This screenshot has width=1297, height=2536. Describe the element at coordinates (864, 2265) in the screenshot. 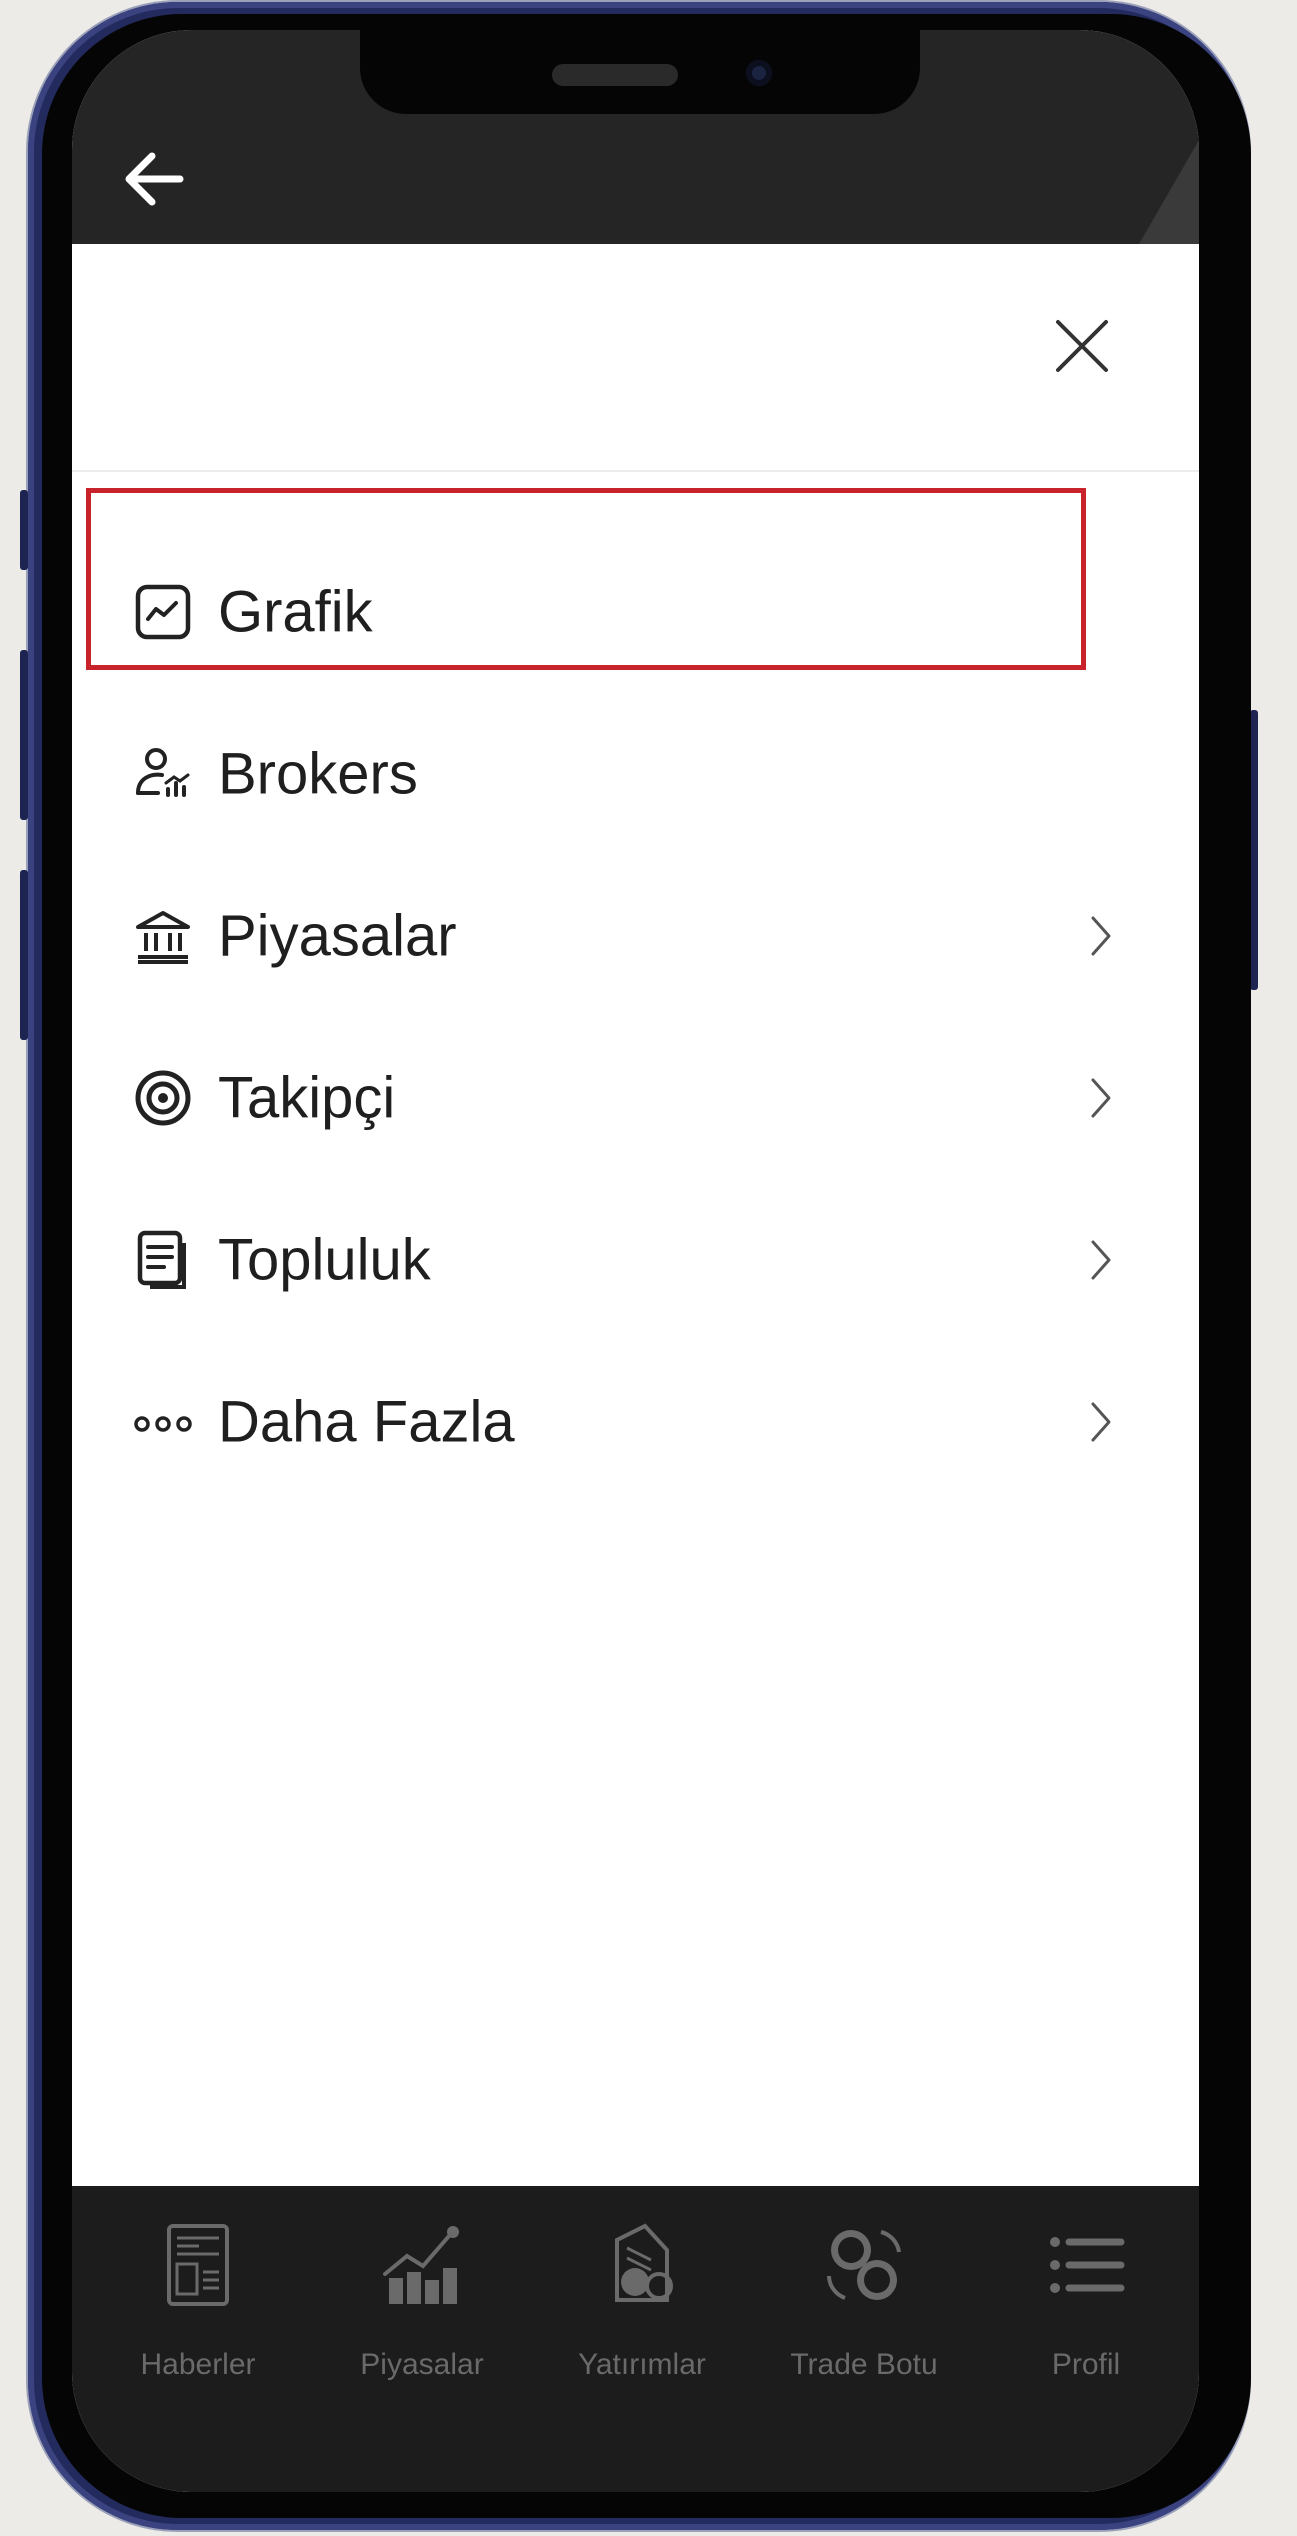

I see `crypto-exchange-icon` at that location.